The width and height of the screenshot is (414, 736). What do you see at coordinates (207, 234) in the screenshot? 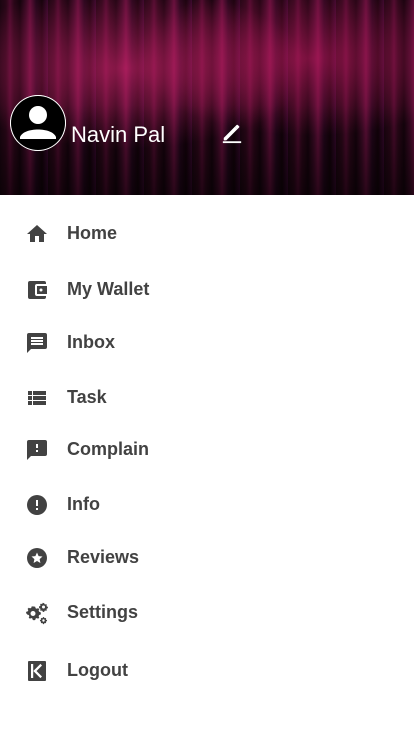
I see `menu-item-home: Home` at bounding box center [207, 234].